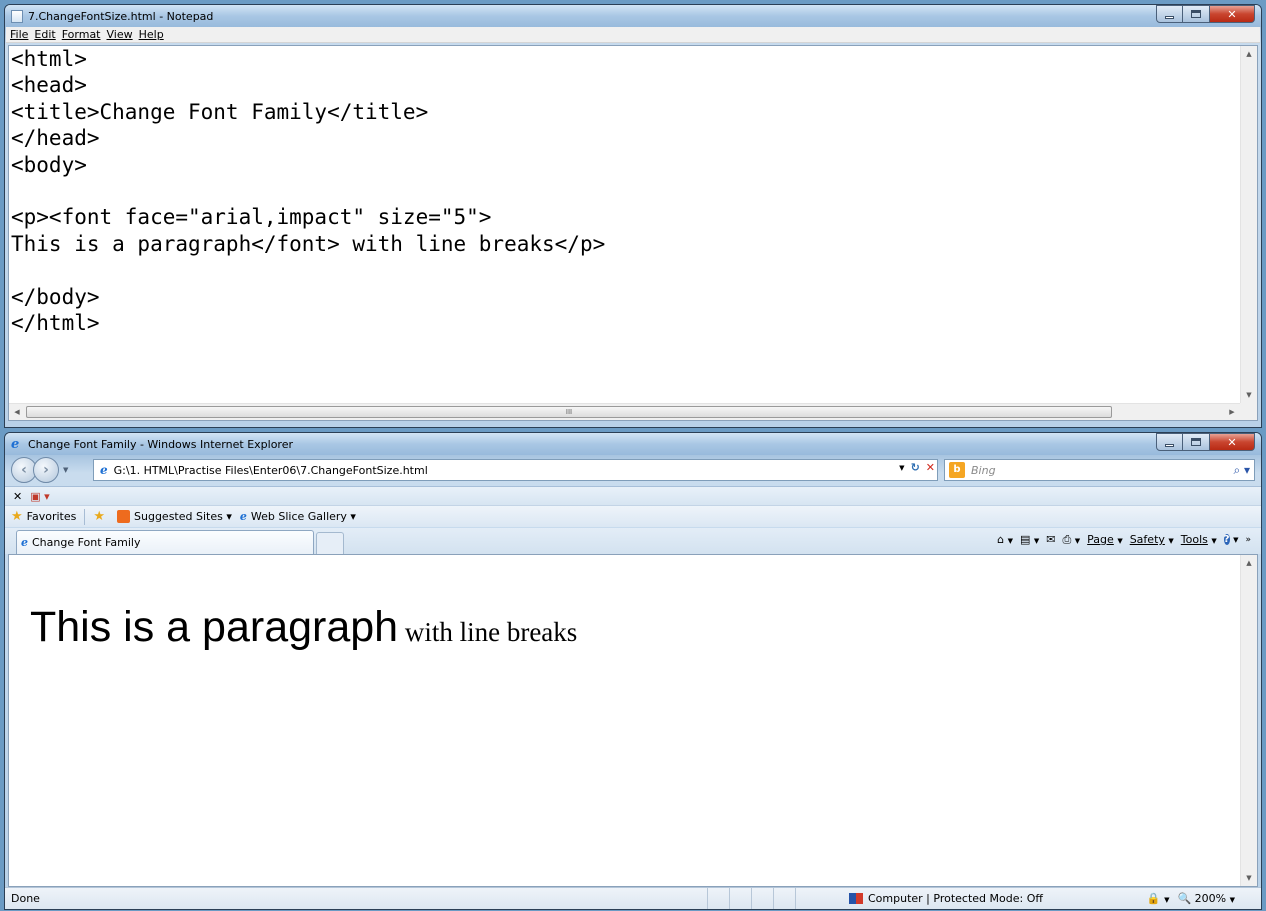 Image resolution: width=1266 pixels, height=911 pixels. Describe the element at coordinates (39, 496) in the screenshot. I see `pdf-icon: ▣ ▾` at that location.